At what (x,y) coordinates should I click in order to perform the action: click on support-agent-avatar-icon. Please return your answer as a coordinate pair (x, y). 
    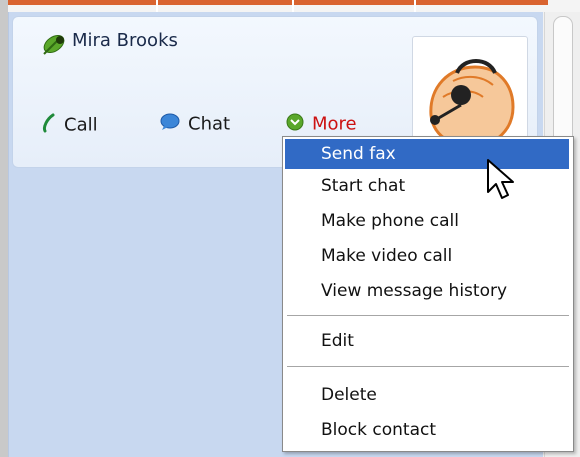
    Looking at the image, I should click on (472, 104).